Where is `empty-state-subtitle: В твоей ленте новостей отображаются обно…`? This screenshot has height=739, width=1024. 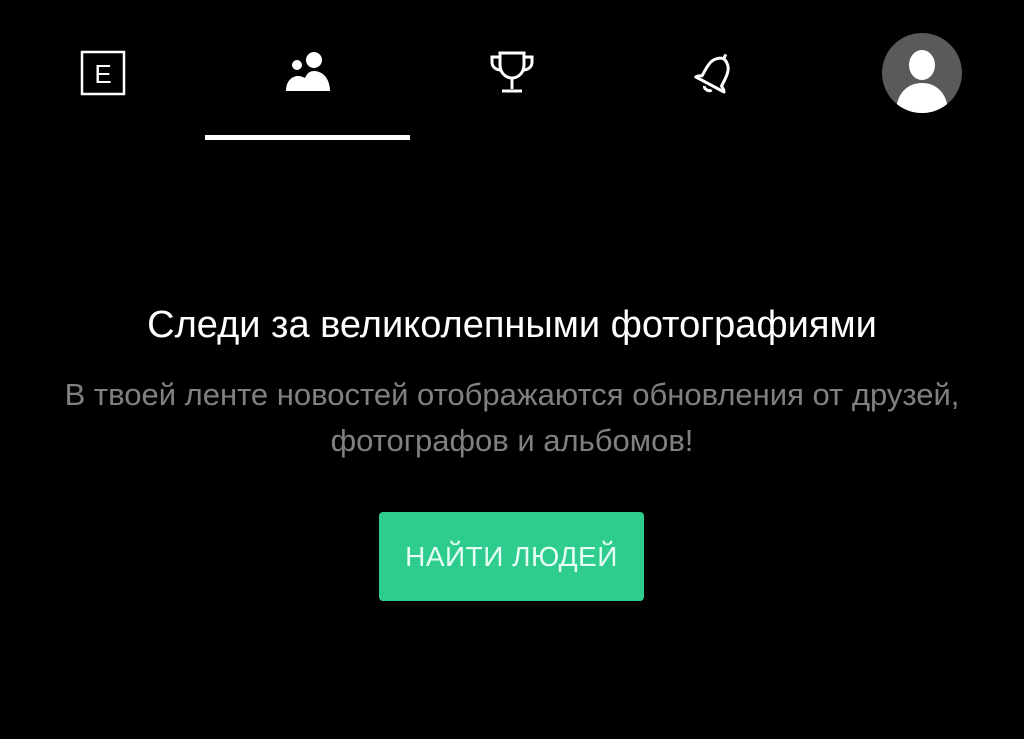 empty-state-subtitle: В твоей ленте новостей отображаются обно… is located at coordinates (512, 417).